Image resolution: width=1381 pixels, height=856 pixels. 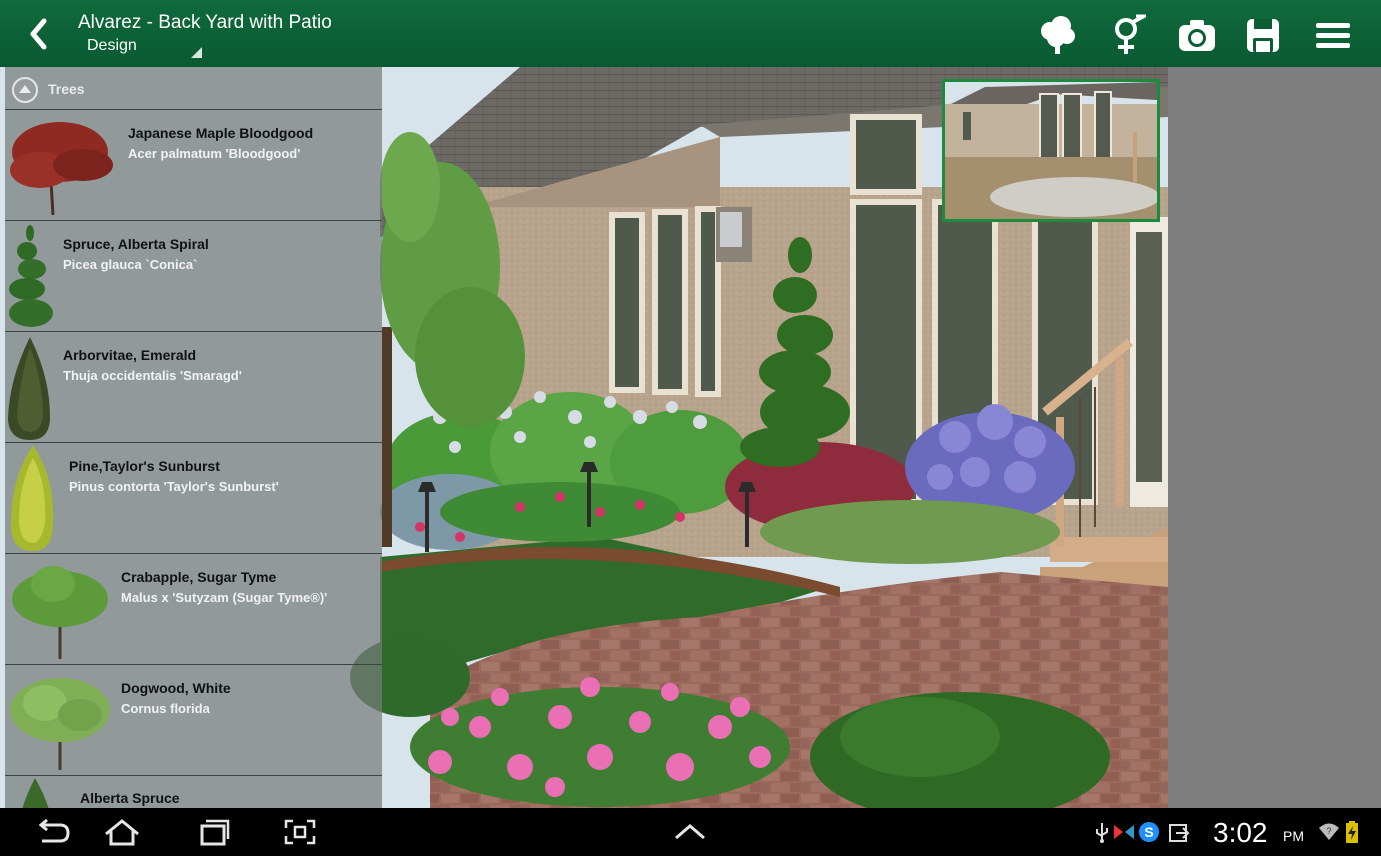 What do you see at coordinates (1293, 836) in the screenshot?
I see `clock-ampm: PM` at bounding box center [1293, 836].